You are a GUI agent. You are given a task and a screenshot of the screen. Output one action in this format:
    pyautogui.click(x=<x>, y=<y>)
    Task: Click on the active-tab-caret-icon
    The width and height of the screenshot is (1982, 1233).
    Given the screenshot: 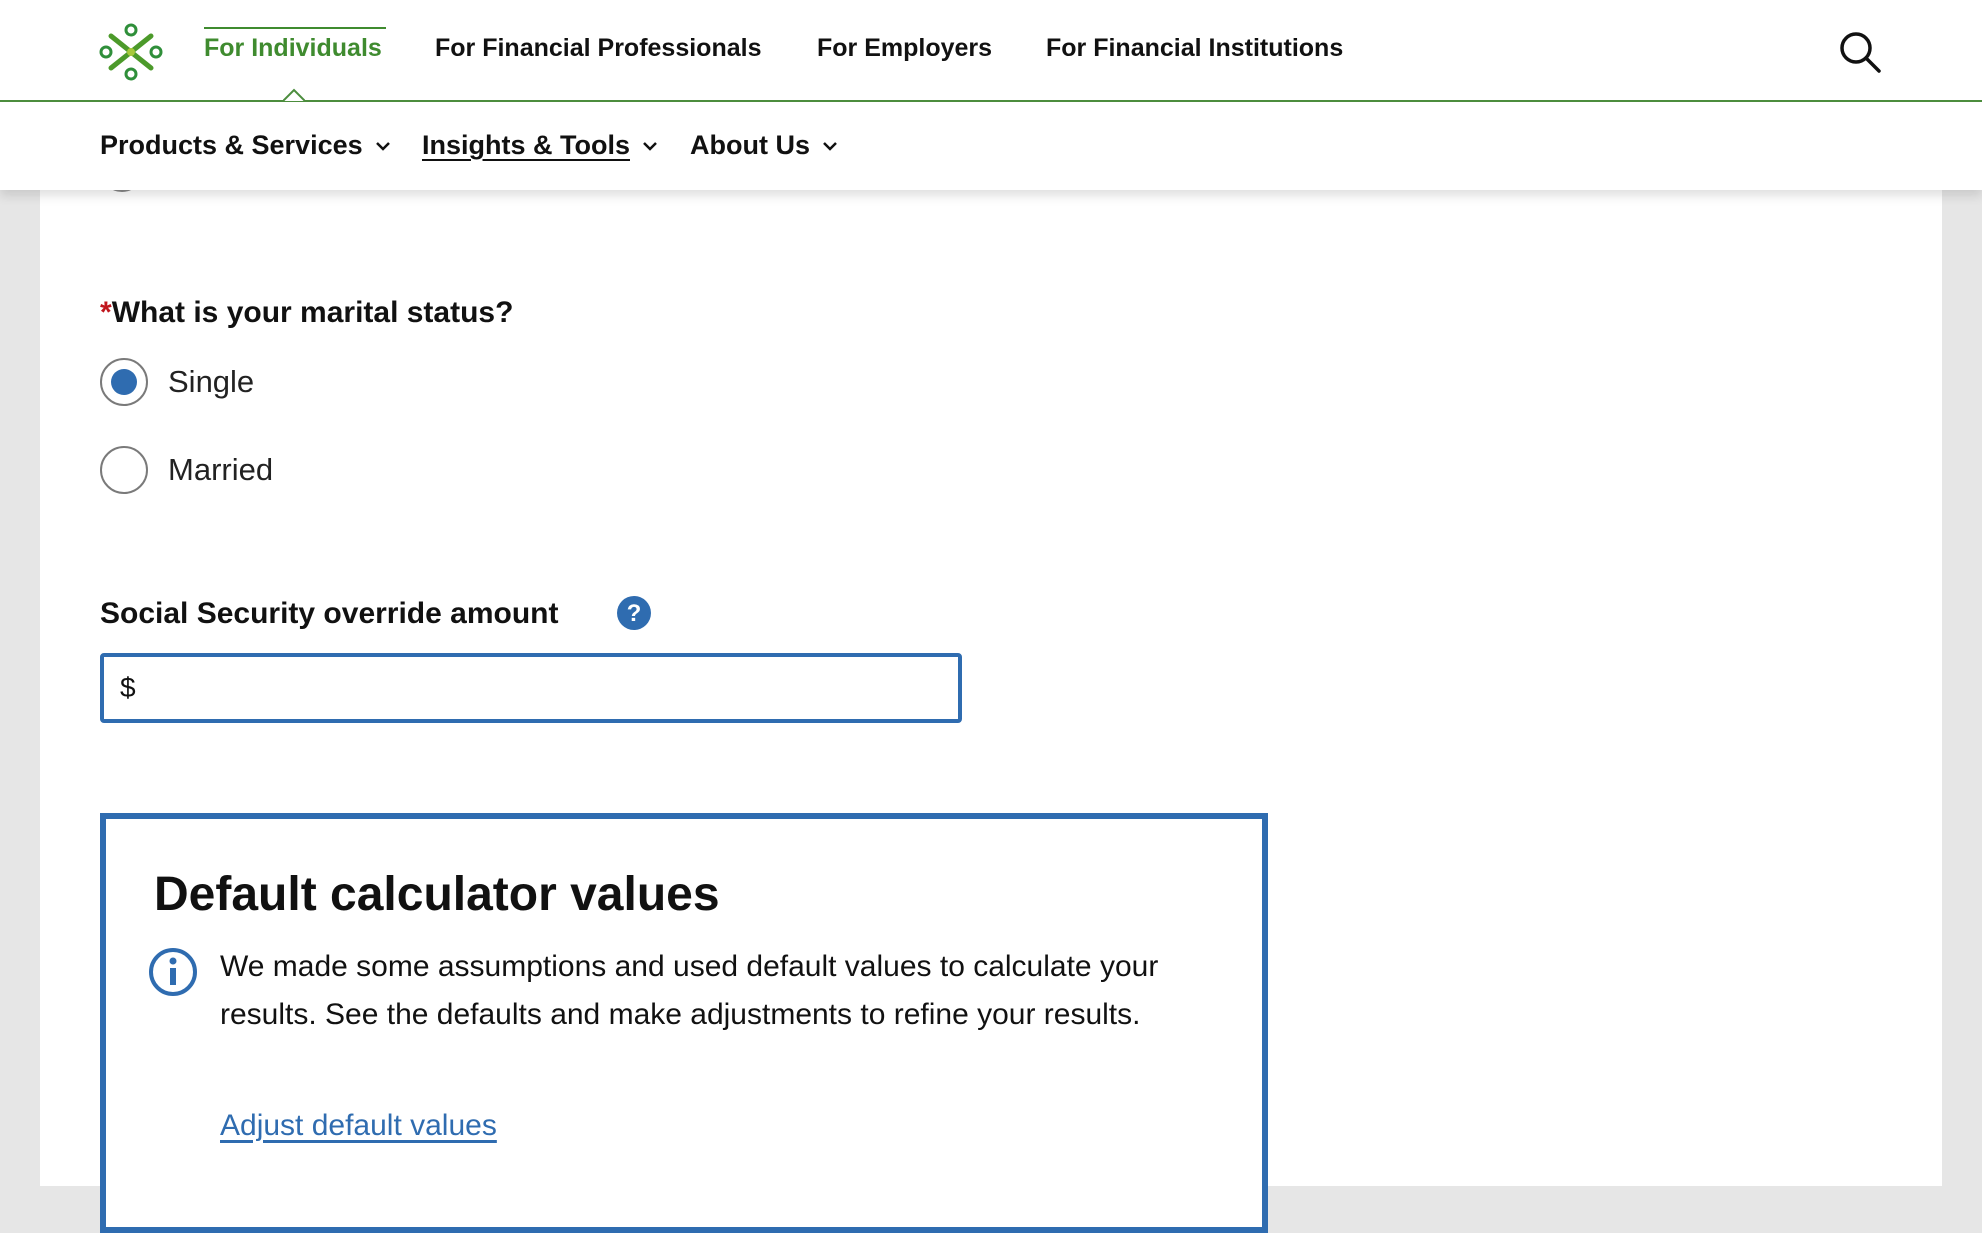 What is the action you would take?
    pyautogui.click(x=294, y=95)
    